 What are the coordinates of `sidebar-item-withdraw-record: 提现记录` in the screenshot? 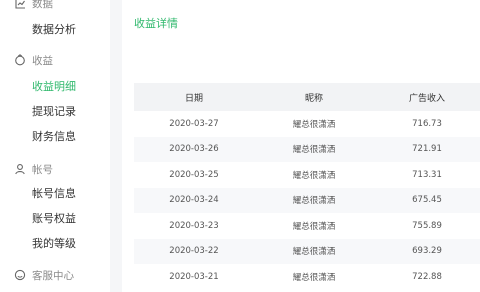 It's located at (54, 112).